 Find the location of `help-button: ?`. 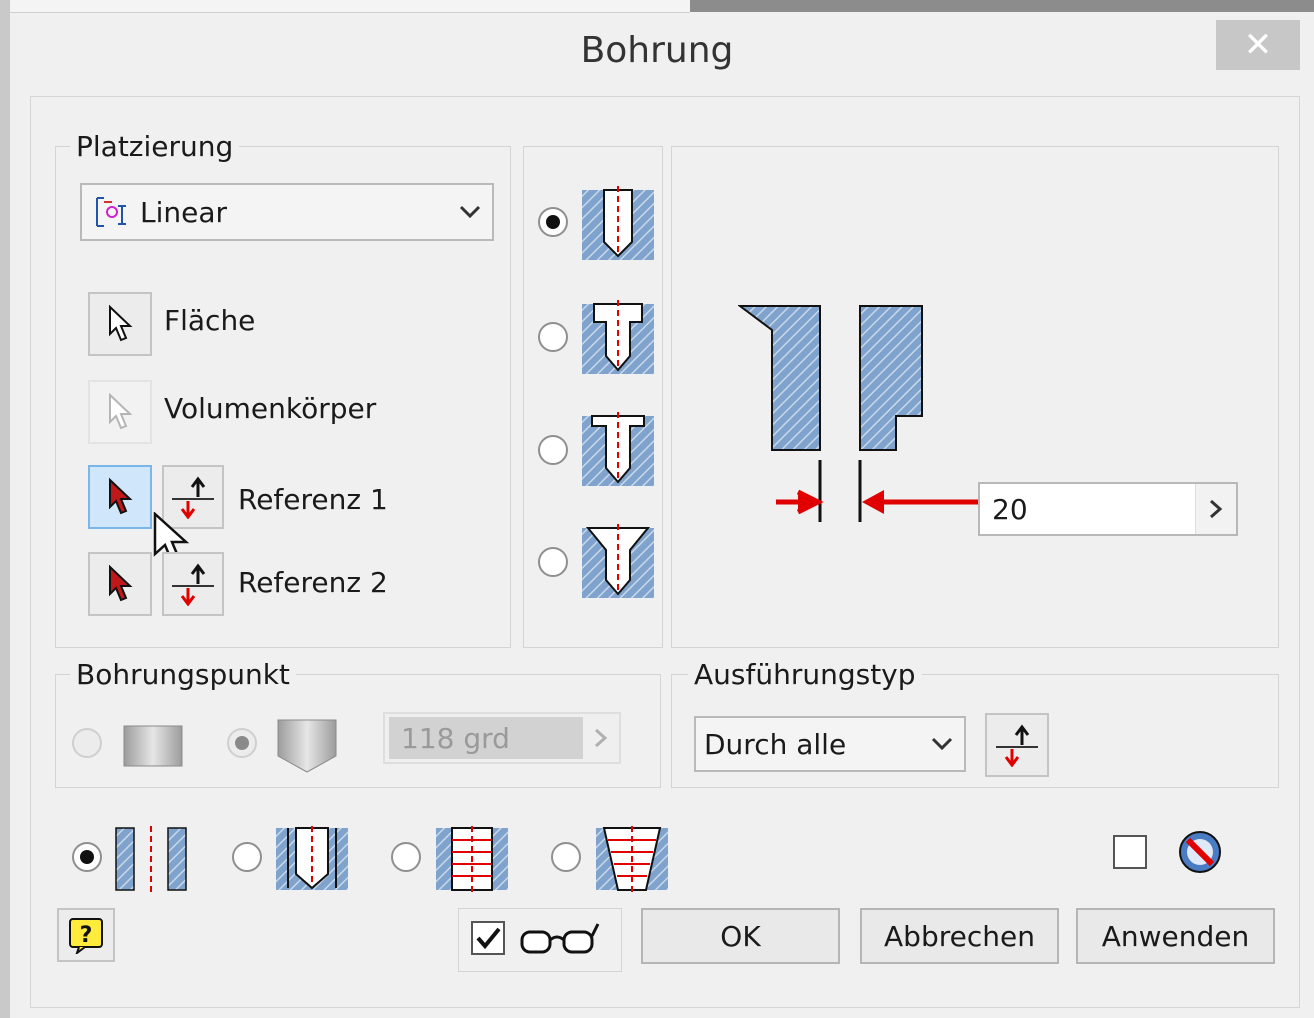

help-button: ? is located at coordinates (86, 935).